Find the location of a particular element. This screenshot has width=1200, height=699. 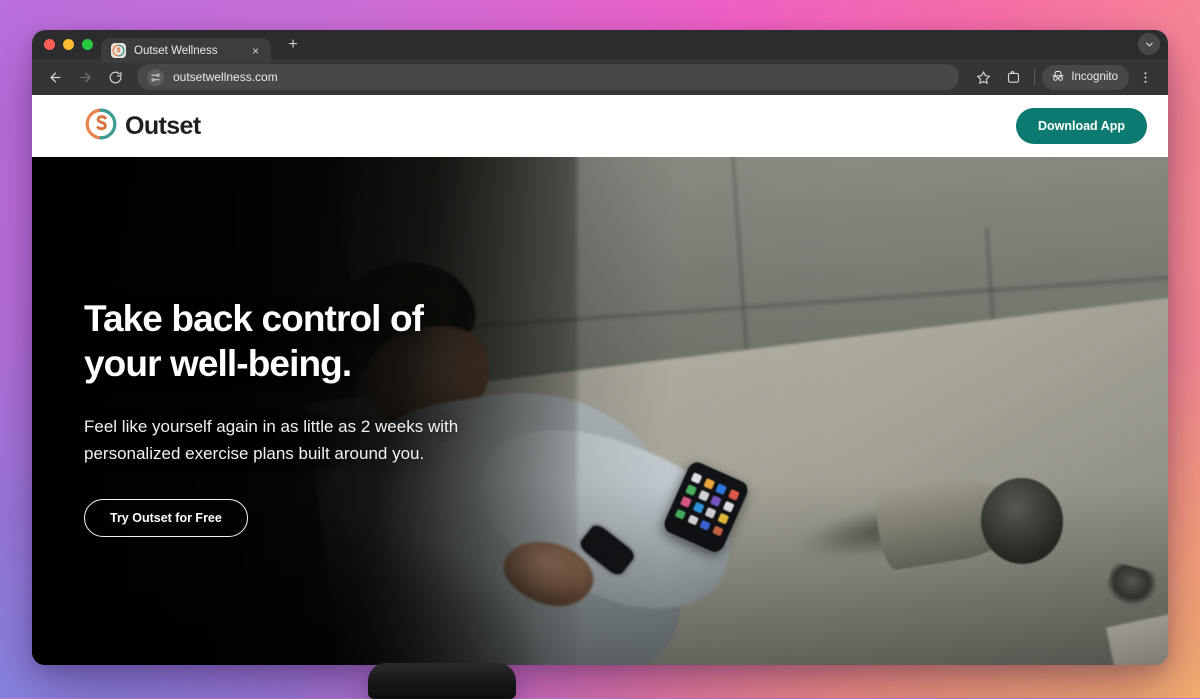

phone-mockup-peek is located at coordinates (442, 681).